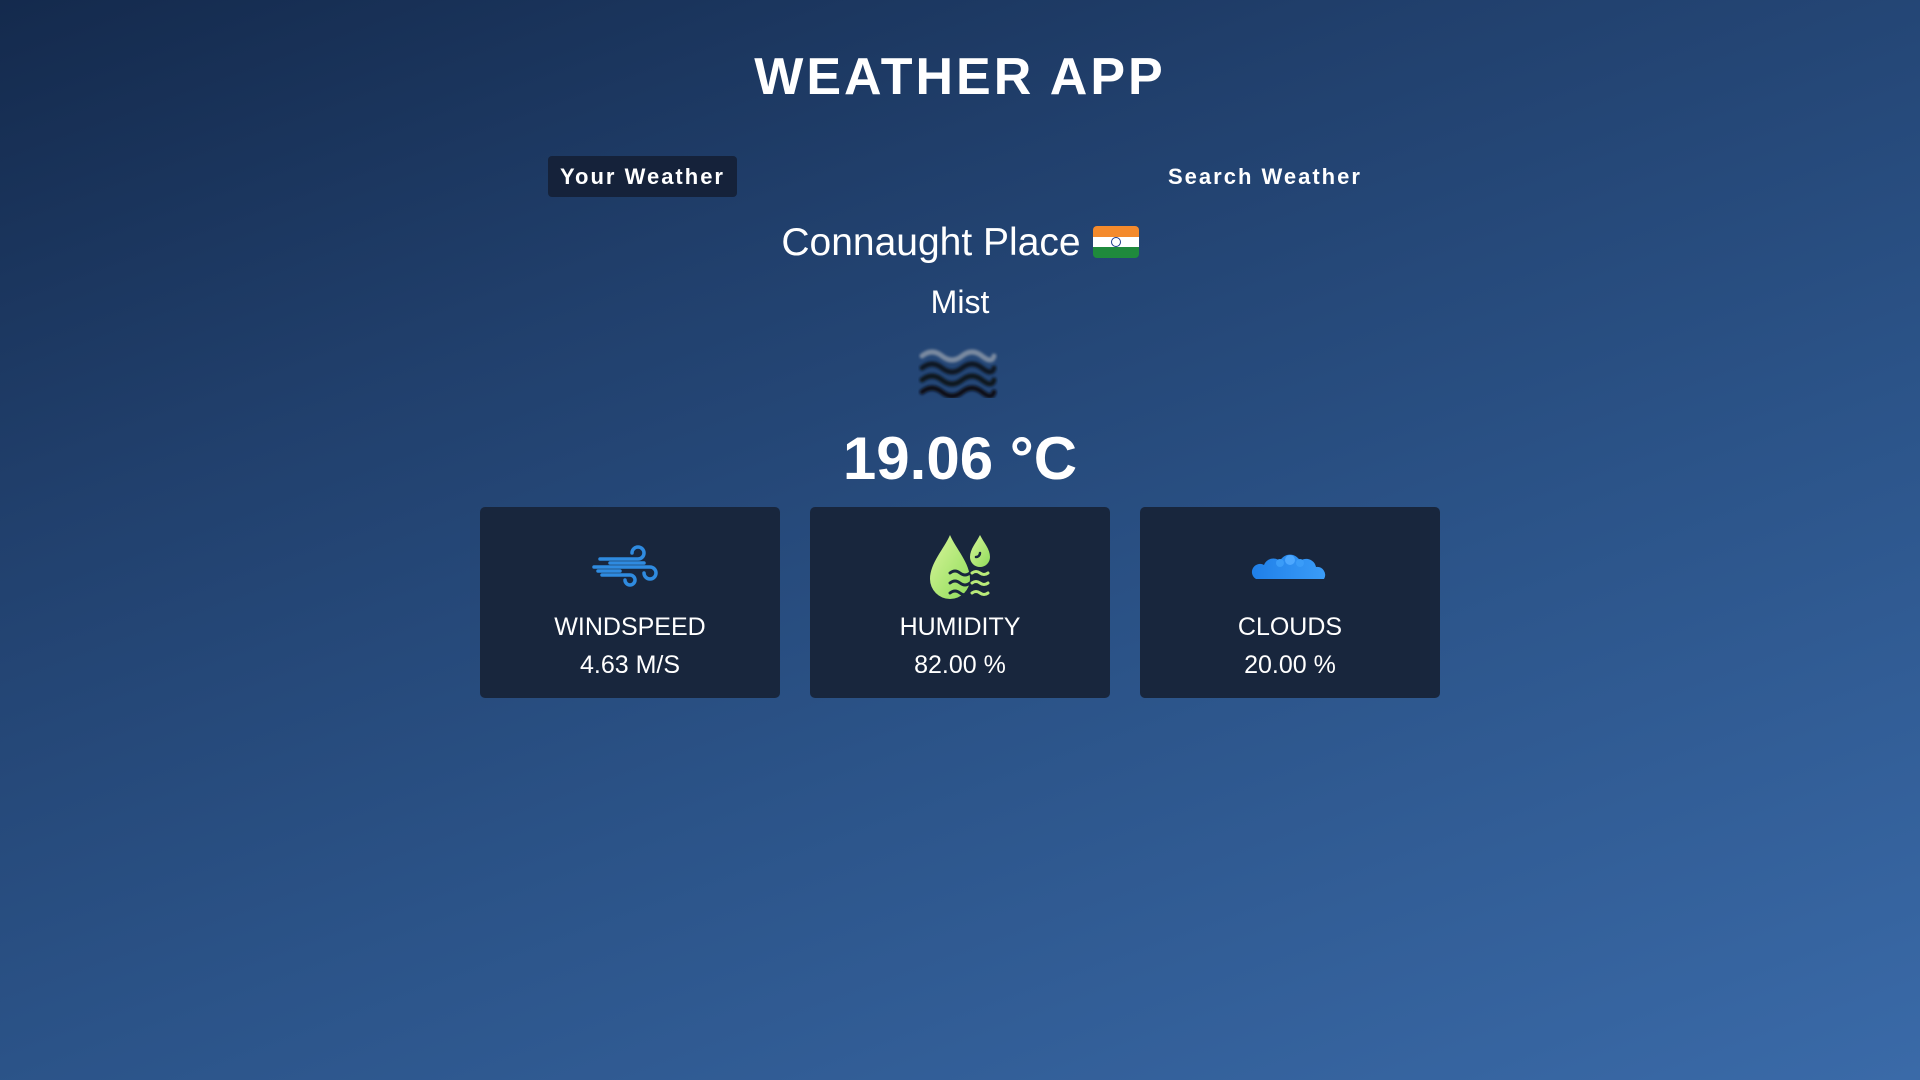 The height and width of the screenshot is (1080, 1920). I want to click on windspeed-label: WINDSPEED, so click(630, 627).